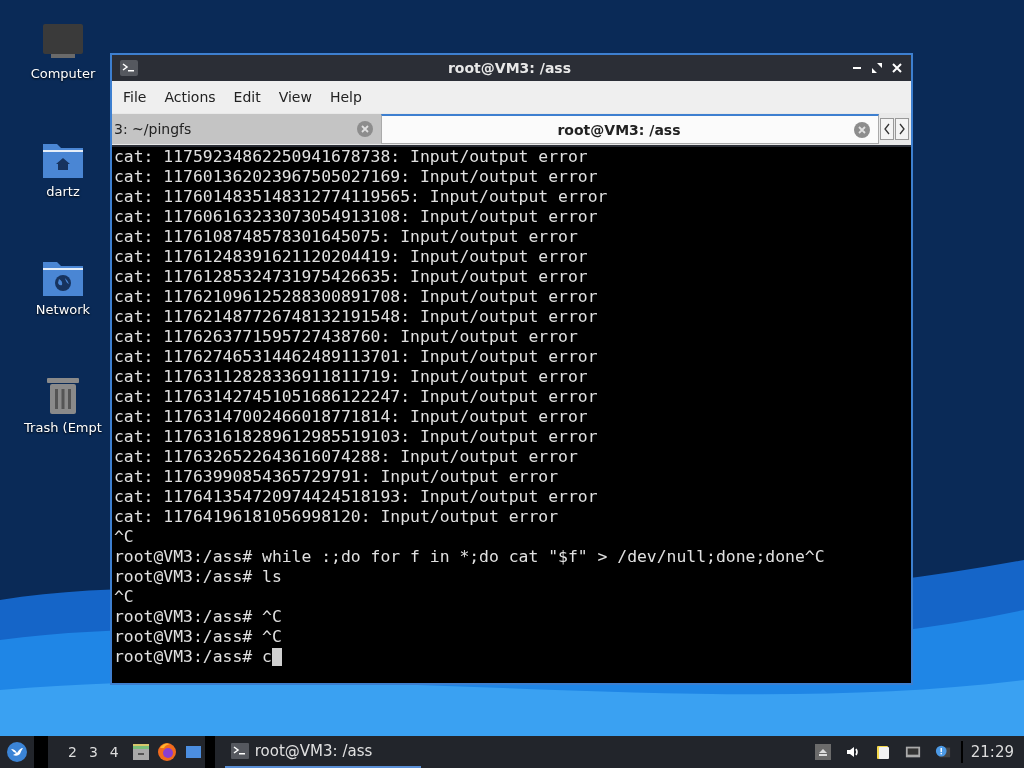  Describe the element at coordinates (336, 477) in the screenshot. I see `terminal-line: cat: 11763990854365729791: Input/output error` at that location.